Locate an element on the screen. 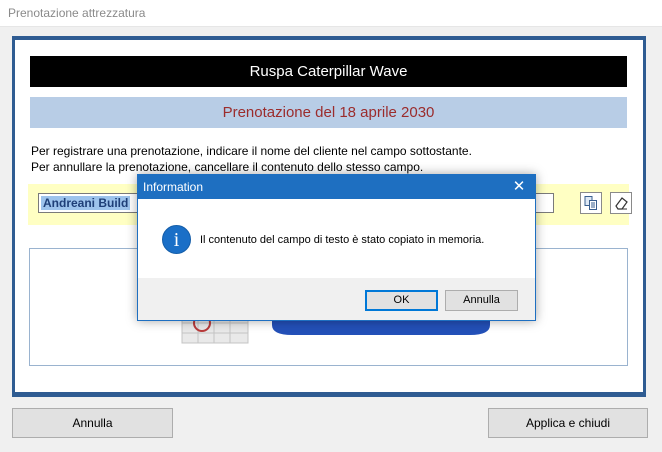 The height and width of the screenshot is (452, 662). equipment-name-header: Ruspa Caterpillar Wave is located at coordinates (328, 71).